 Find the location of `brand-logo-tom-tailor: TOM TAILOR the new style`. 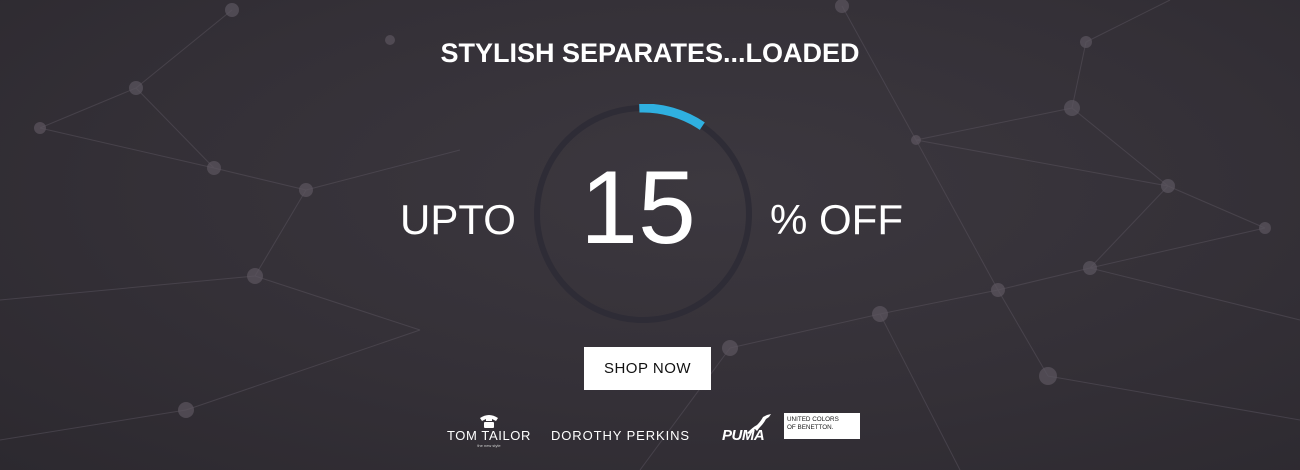

brand-logo-tom-tailor: TOM TAILOR the new style is located at coordinates (489, 430).